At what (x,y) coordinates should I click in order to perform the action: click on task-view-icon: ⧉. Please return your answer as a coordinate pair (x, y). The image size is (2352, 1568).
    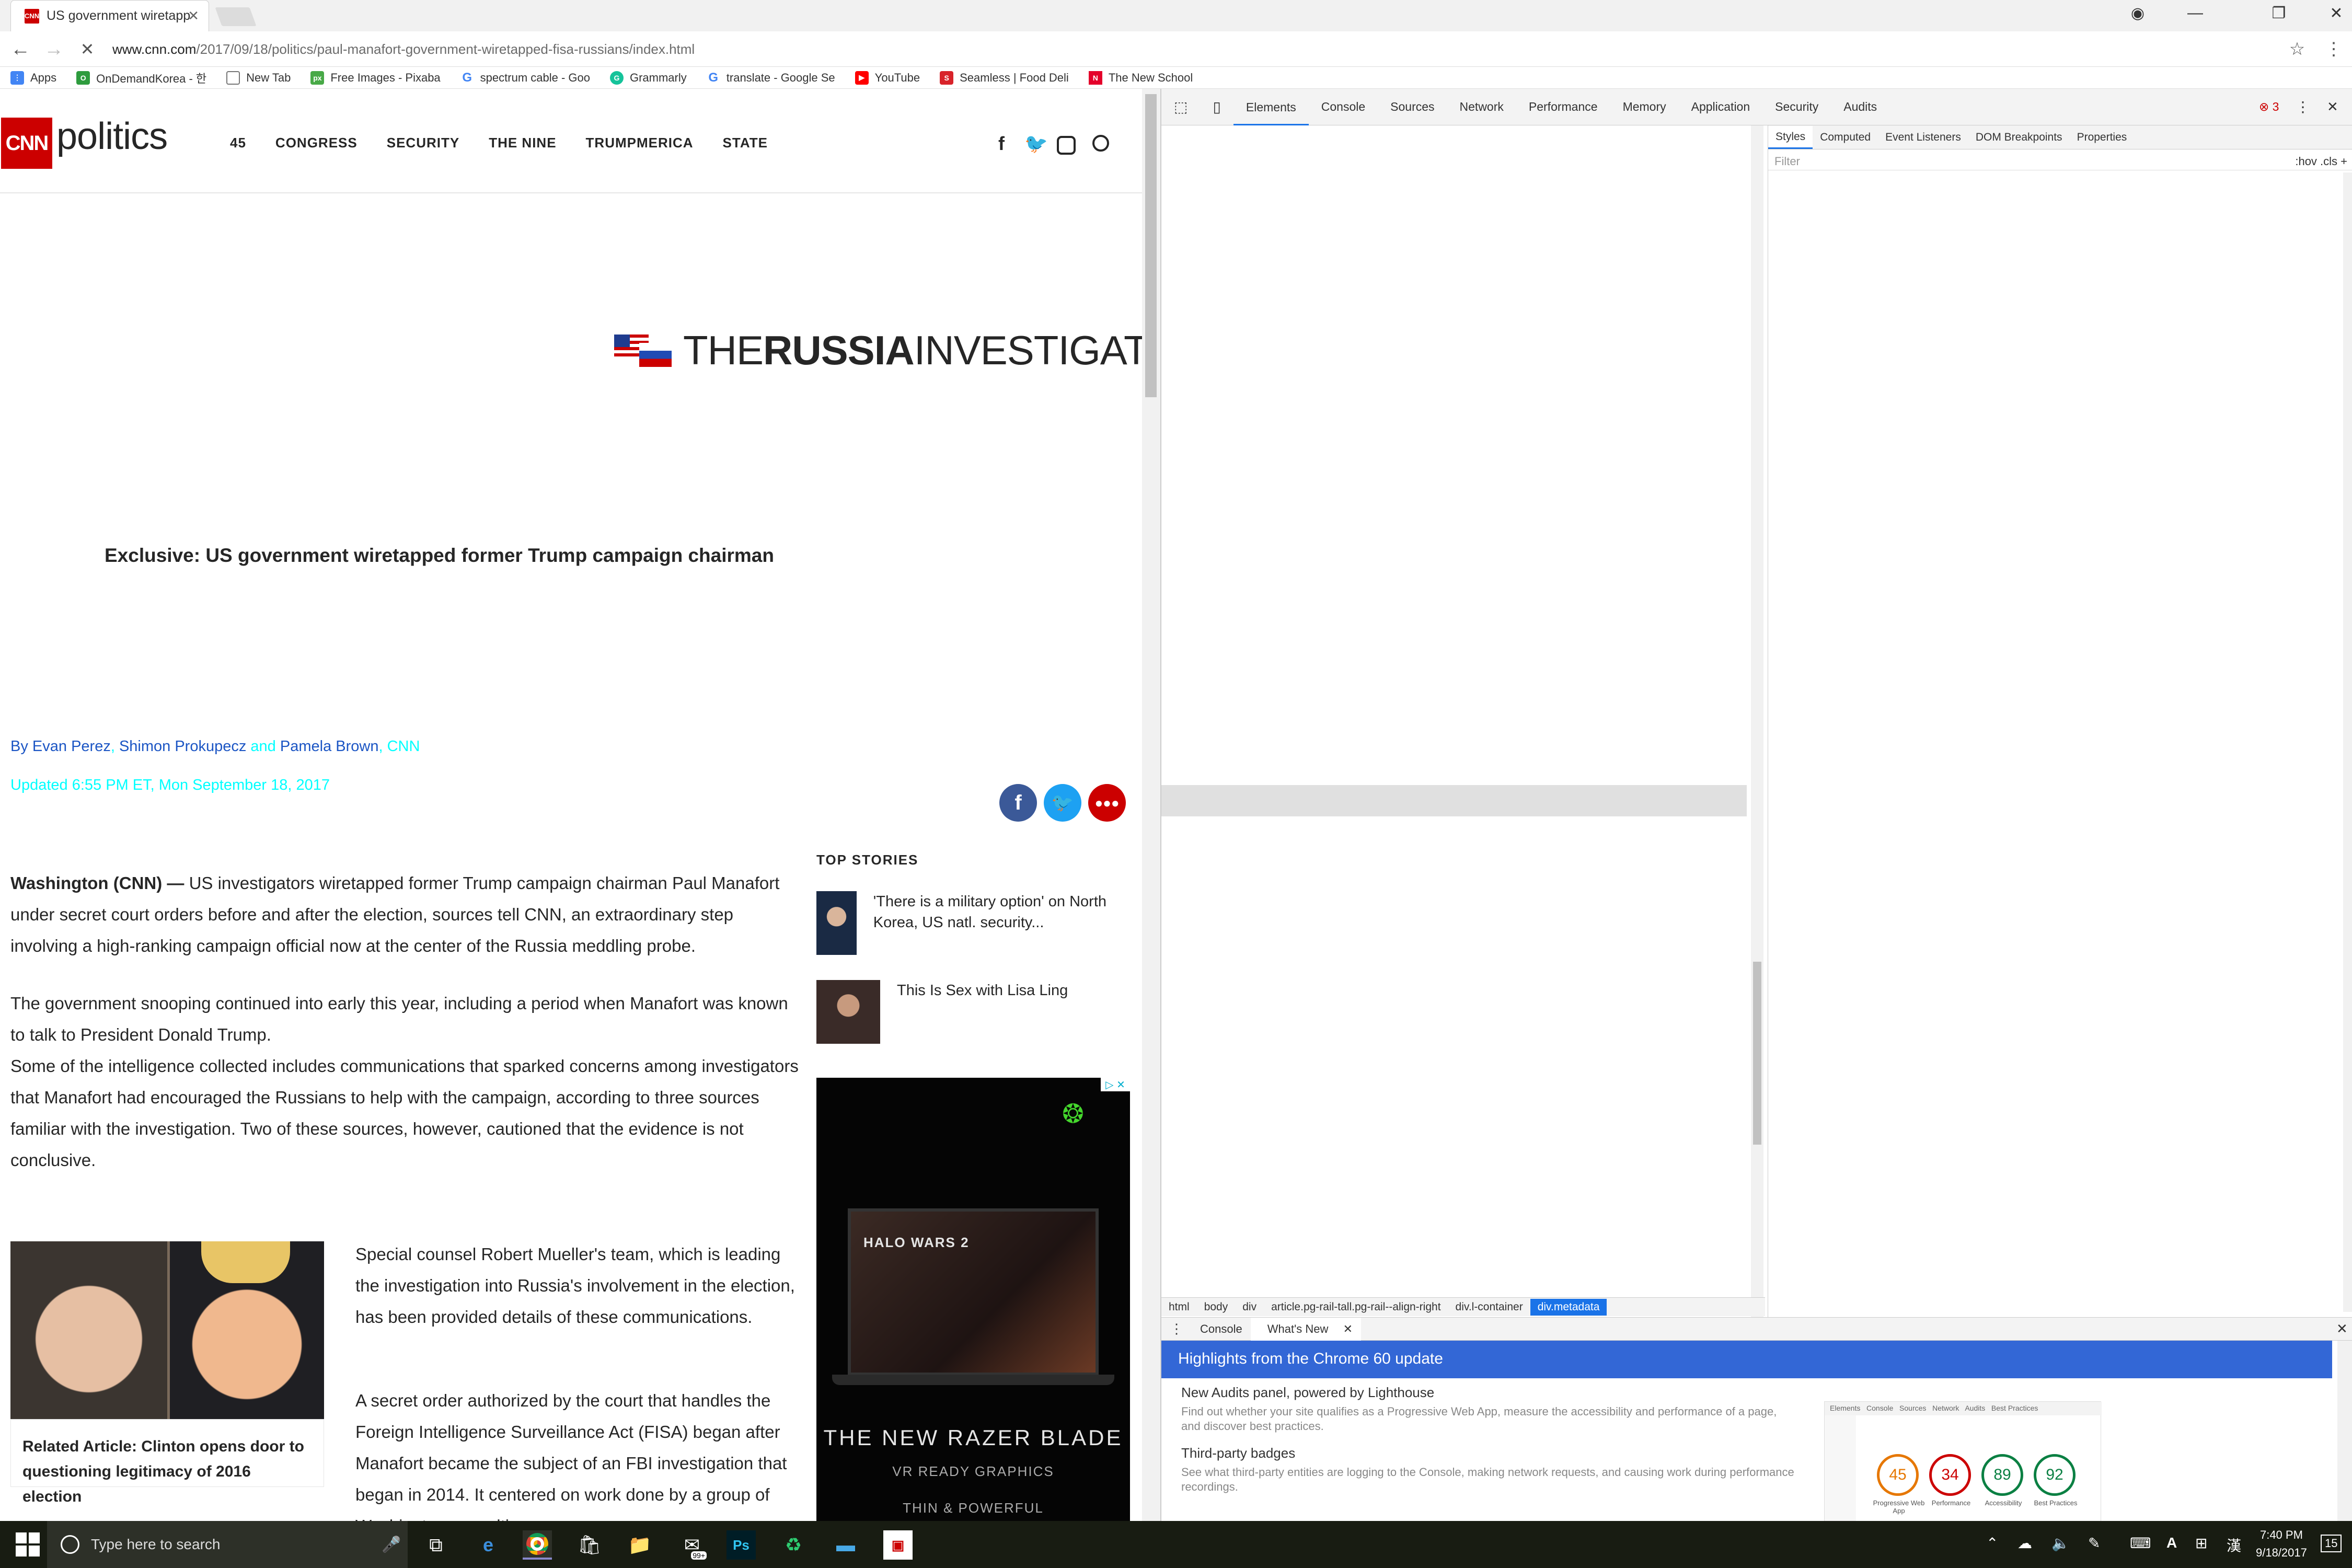
    Looking at the image, I should click on (436, 1545).